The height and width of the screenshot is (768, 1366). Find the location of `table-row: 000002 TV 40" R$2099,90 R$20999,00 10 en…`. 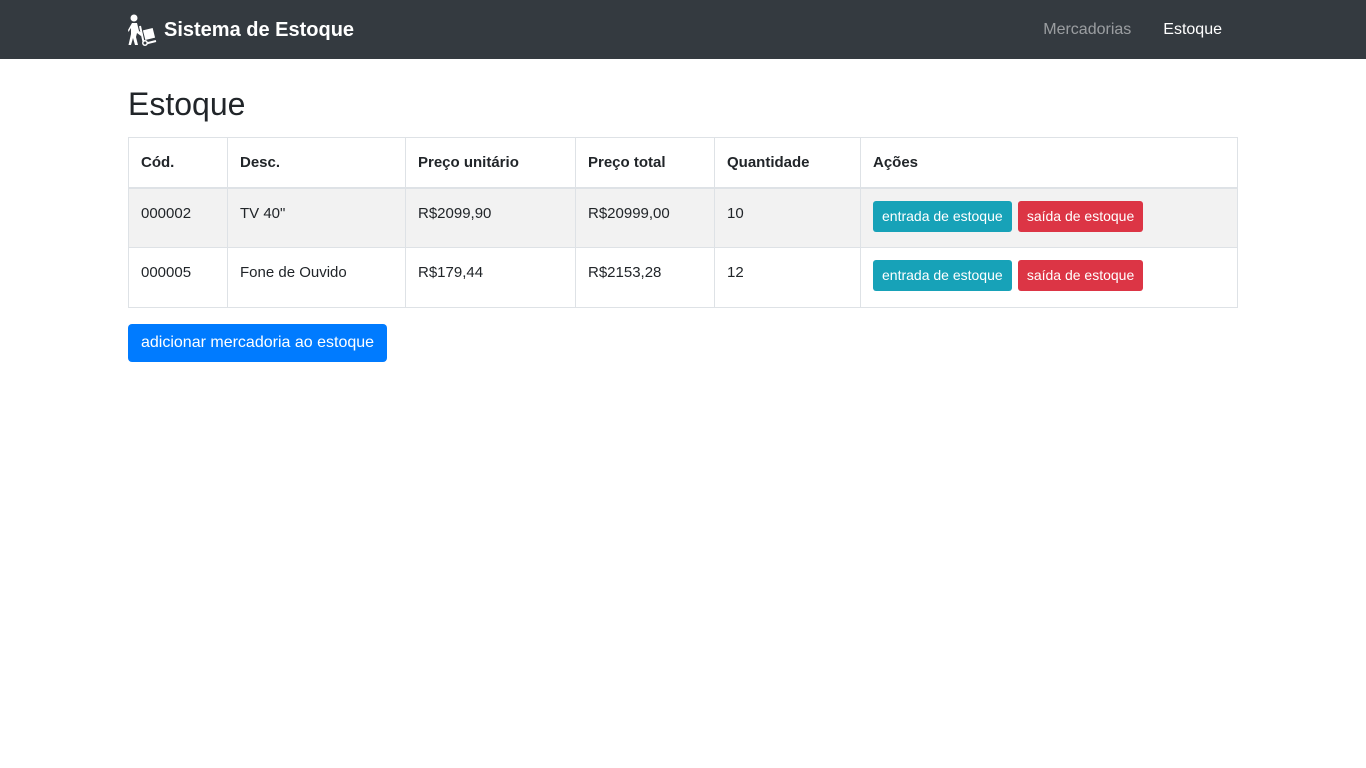

table-row: 000002 TV 40" R$2099,90 R$20999,00 10 en… is located at coordinates (683, 217).